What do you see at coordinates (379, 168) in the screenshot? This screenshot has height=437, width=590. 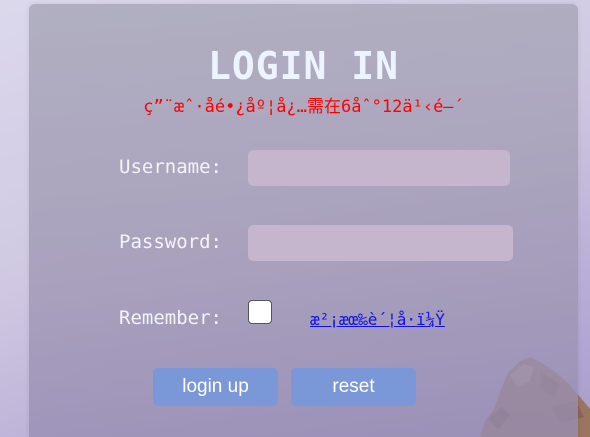 I see `username-input` at bounding box center [379, 168].